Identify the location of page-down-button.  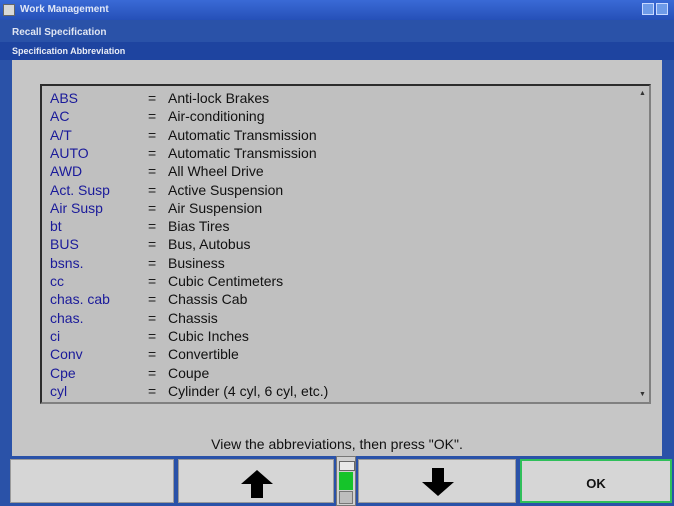
(437, 481).